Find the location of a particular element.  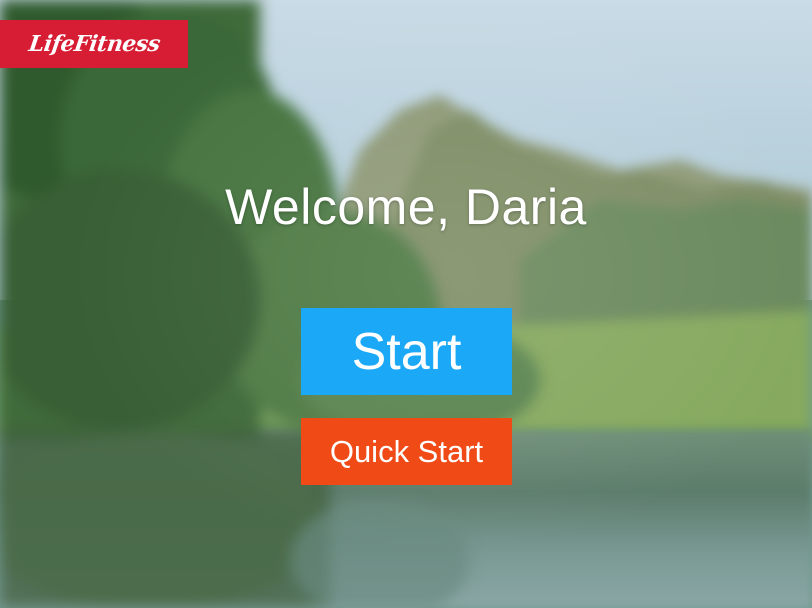

welcome-message: Welcome, Daria is located at coordinates (406, 207).